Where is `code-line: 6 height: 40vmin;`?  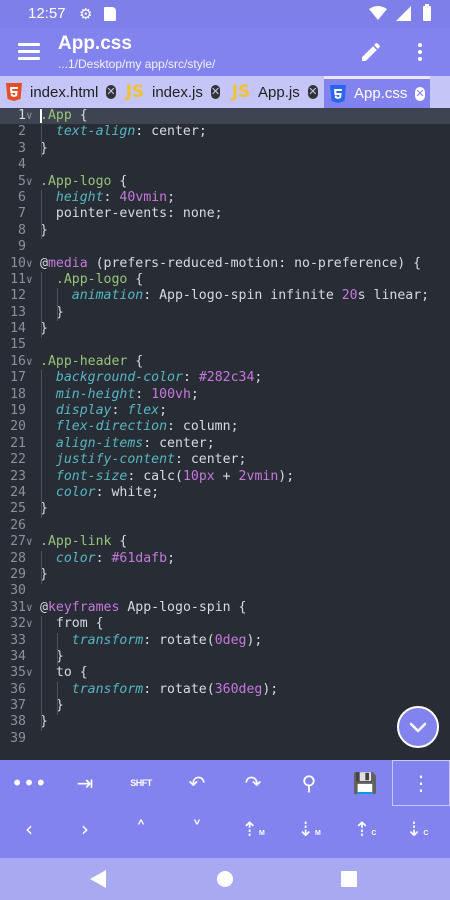
code-line: 6 height: 40vmin; is located at coordinates (225, 198).